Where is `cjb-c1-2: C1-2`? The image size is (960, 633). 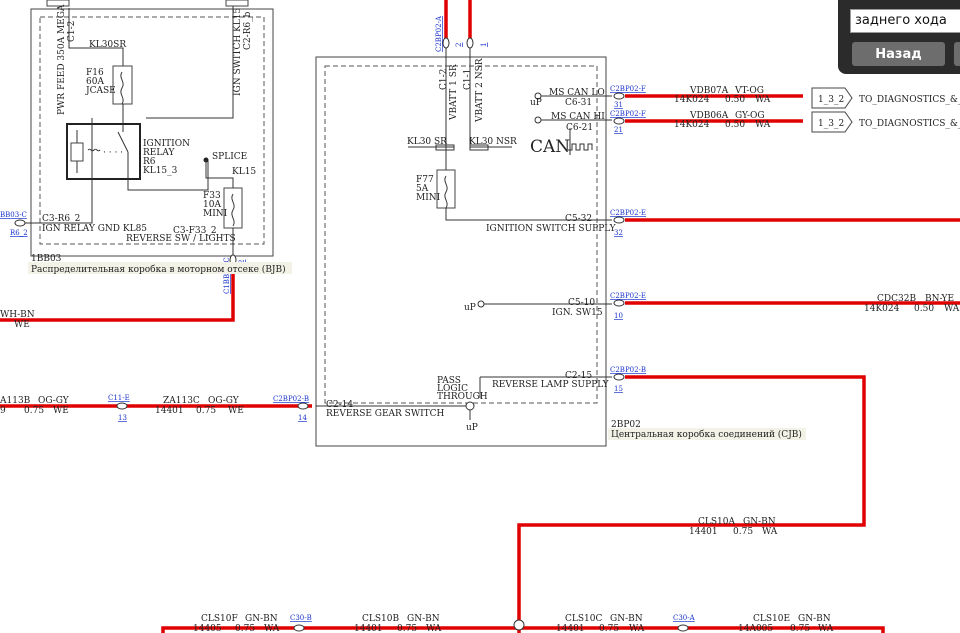
cjb-c1-2: C1-2 is located at coordinates (444, 79).